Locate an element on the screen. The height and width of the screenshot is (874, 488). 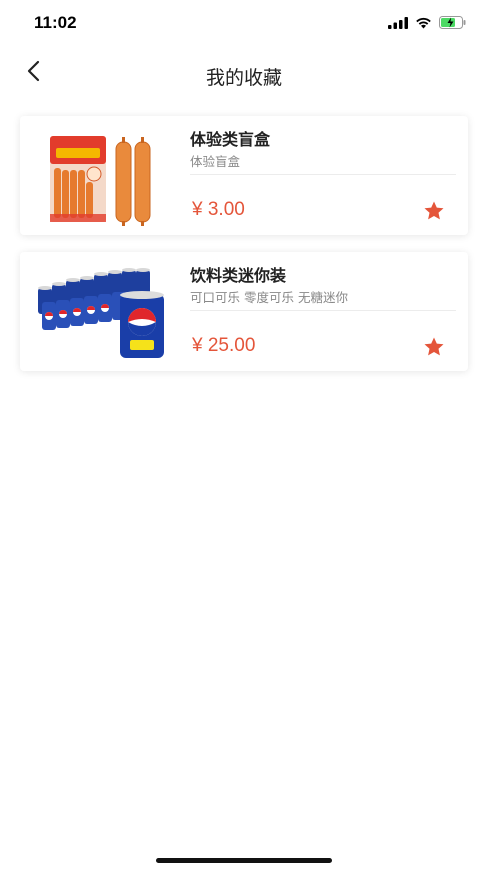
item-title: 体验类盲盒 is located at coordinates (230, 139).